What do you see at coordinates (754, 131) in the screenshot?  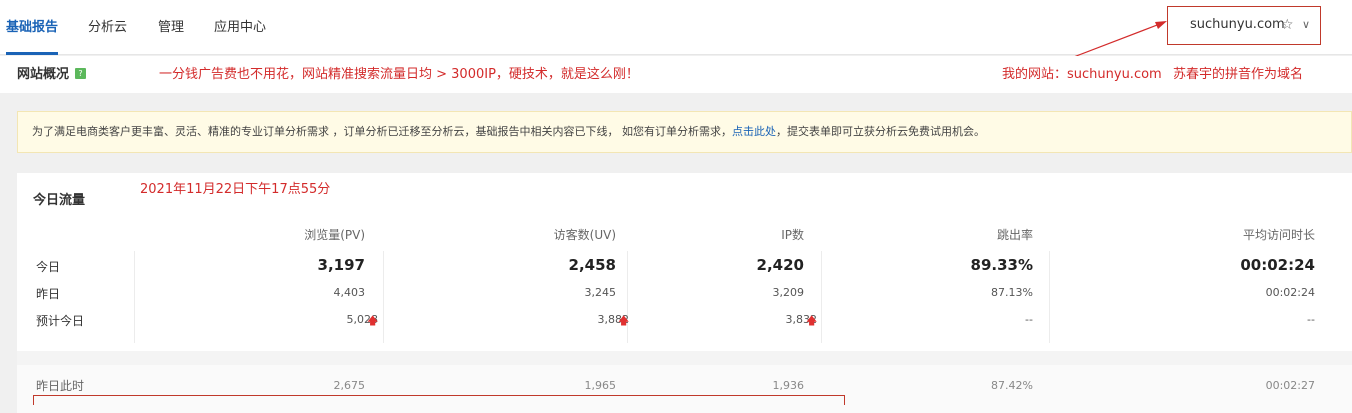 I see `notice-link: 点击此处` at bounding box center [754, 131].